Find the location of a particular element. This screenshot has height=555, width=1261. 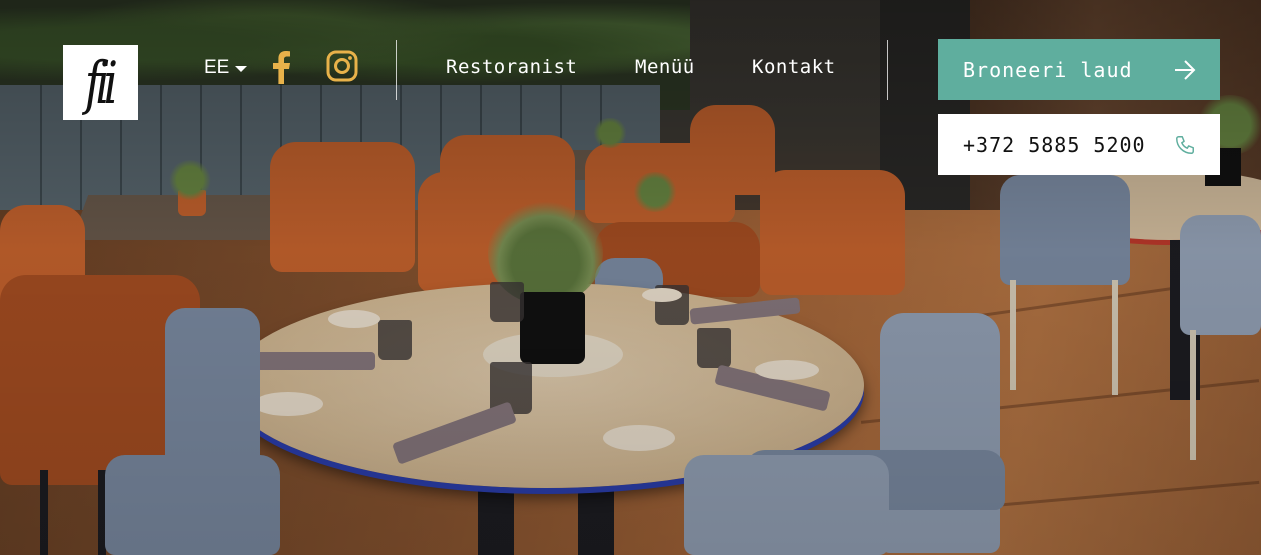

language-label: EE is located at coordinates (217, 67).